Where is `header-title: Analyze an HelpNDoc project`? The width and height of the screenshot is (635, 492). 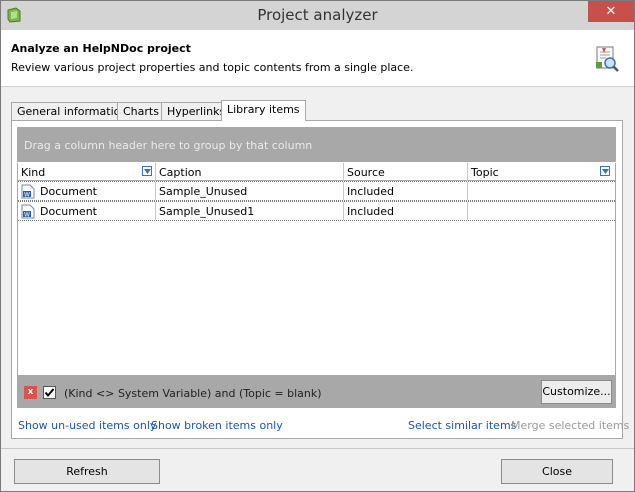 header-title: Analyze an HelpNDoc project is located at coordinates (101, 48).